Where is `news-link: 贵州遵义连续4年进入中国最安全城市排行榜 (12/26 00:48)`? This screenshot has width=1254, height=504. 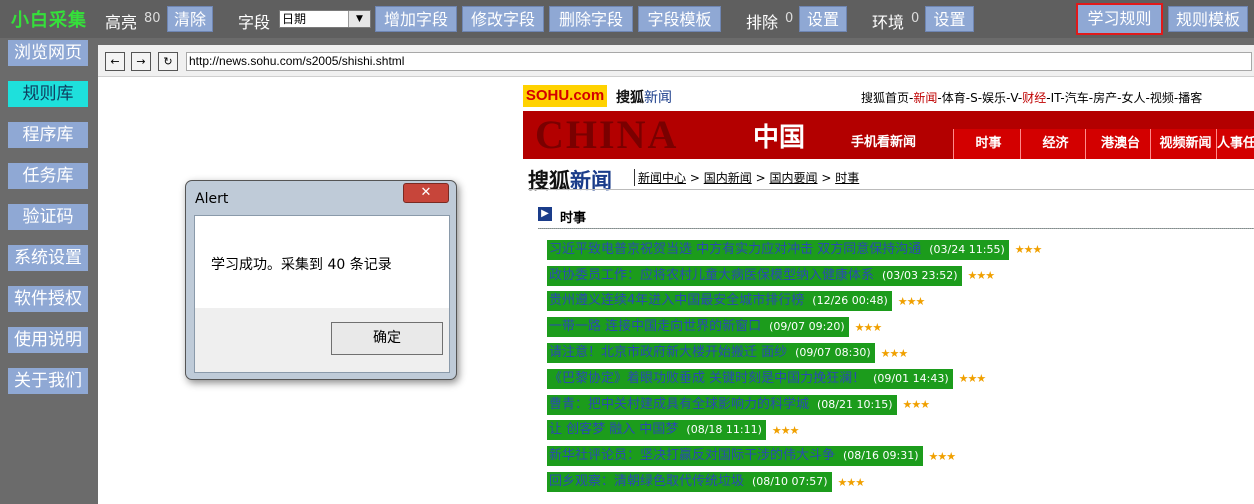 news-link: 贵州遵义连续4年进入中国最安全城市排行榜 (12/26 00:48) is located at coordinates (719, 301).